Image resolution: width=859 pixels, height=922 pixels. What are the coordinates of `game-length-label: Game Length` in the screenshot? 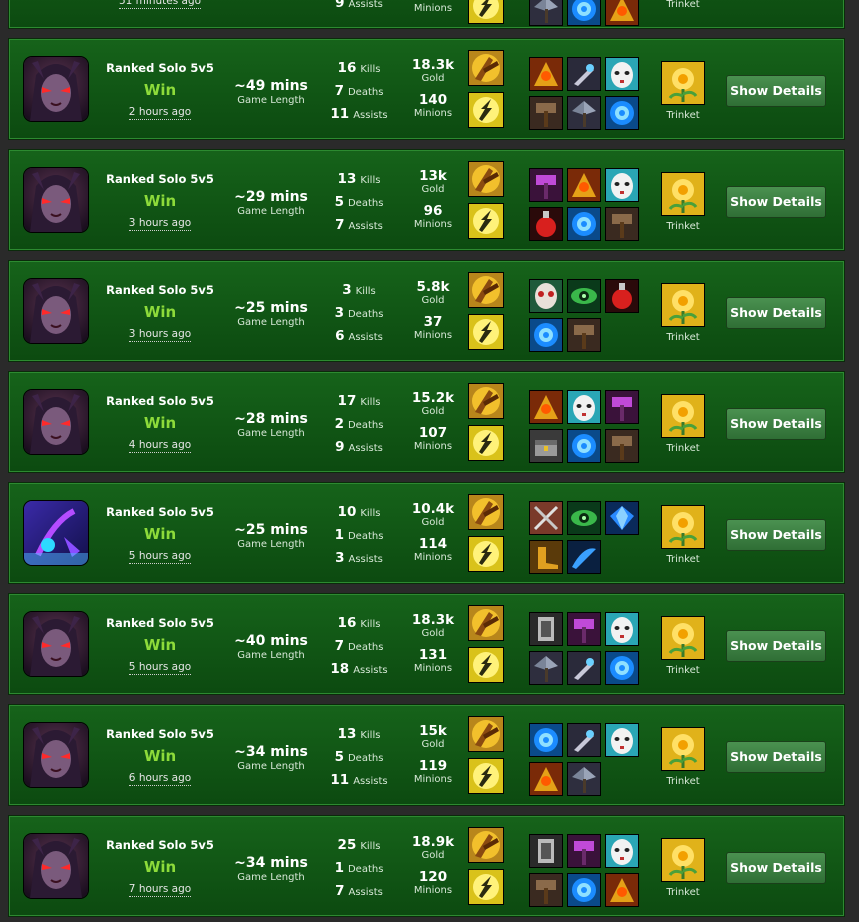 It's located at (271, 544).